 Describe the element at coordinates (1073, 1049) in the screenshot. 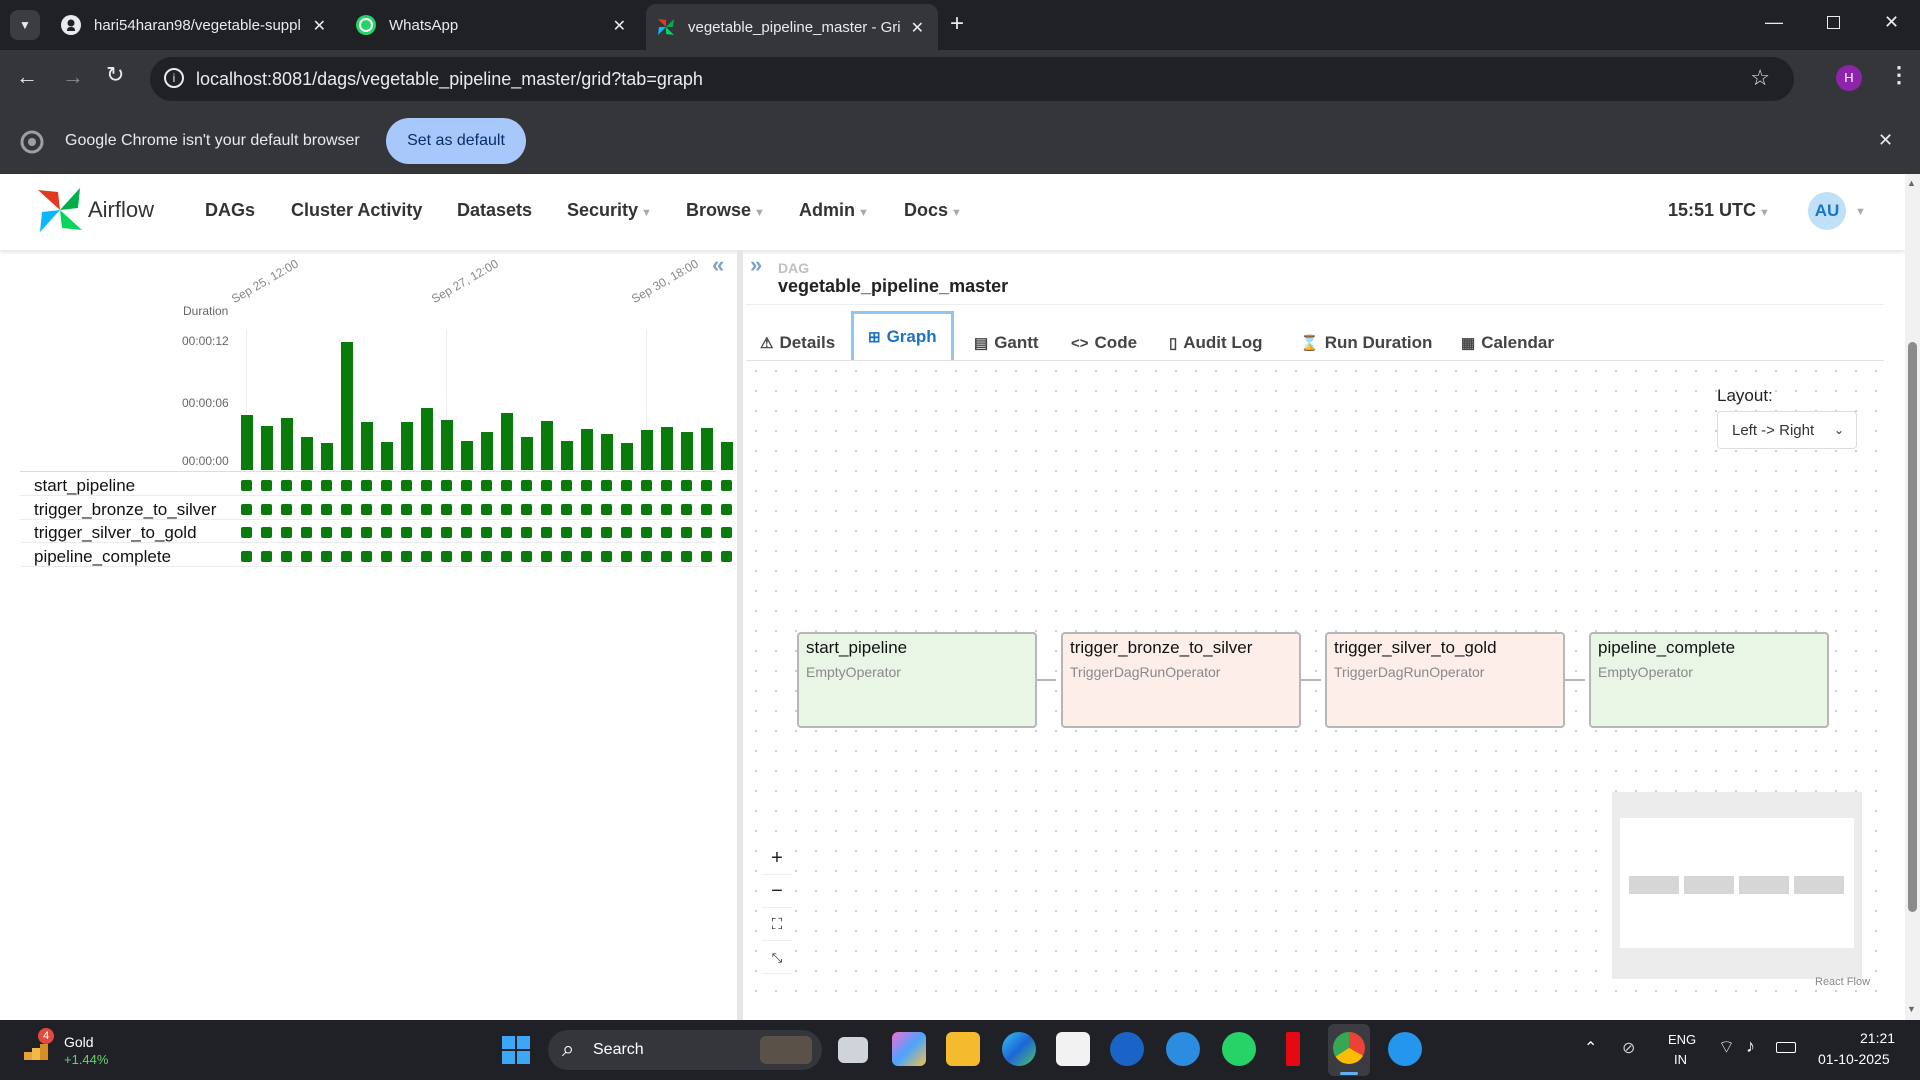

I see `store-icon` at that location.